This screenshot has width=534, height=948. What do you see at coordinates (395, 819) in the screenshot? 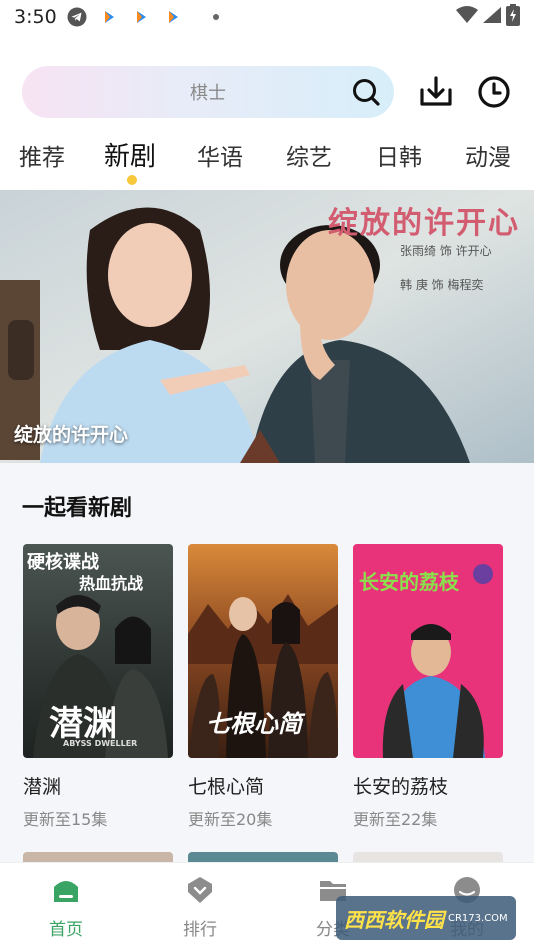
I see `episode-status: 更新至22集` at bounding box center [395, 819].